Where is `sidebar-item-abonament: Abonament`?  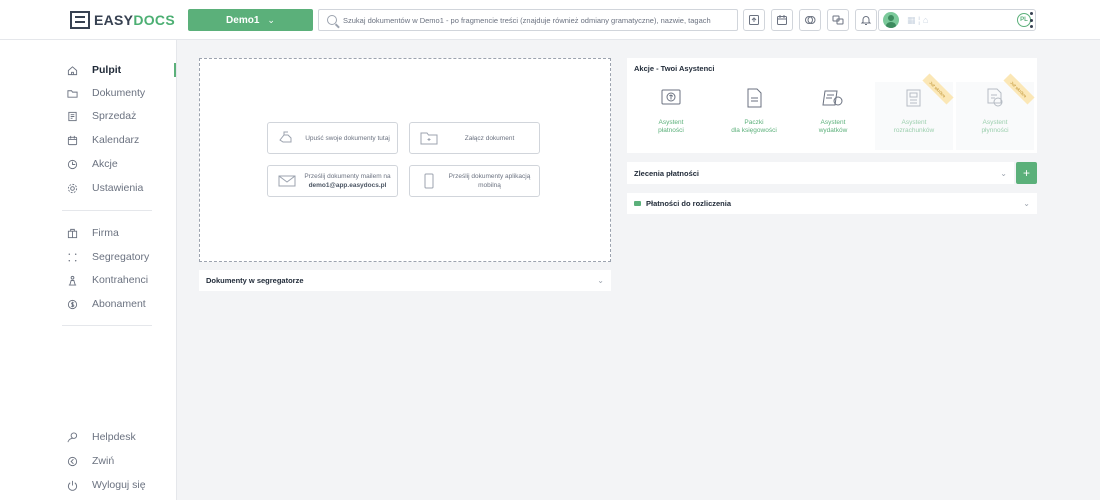 sidebar-item-abonament: Abonament is located at coordinates (121, 304).